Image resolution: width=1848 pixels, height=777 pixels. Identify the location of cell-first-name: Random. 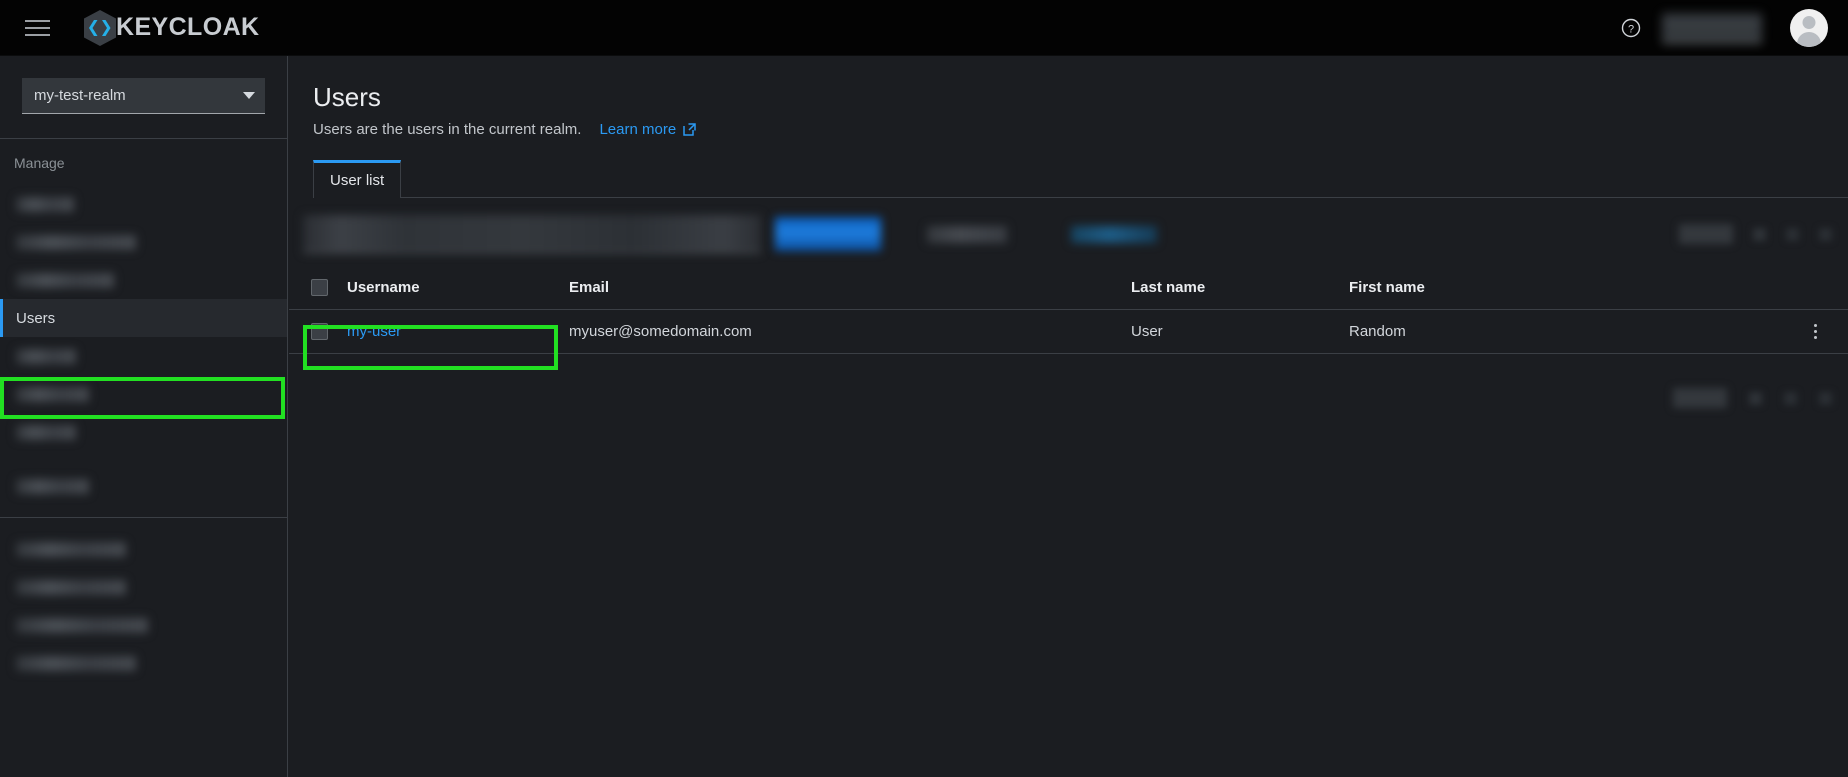
(1377, 331).